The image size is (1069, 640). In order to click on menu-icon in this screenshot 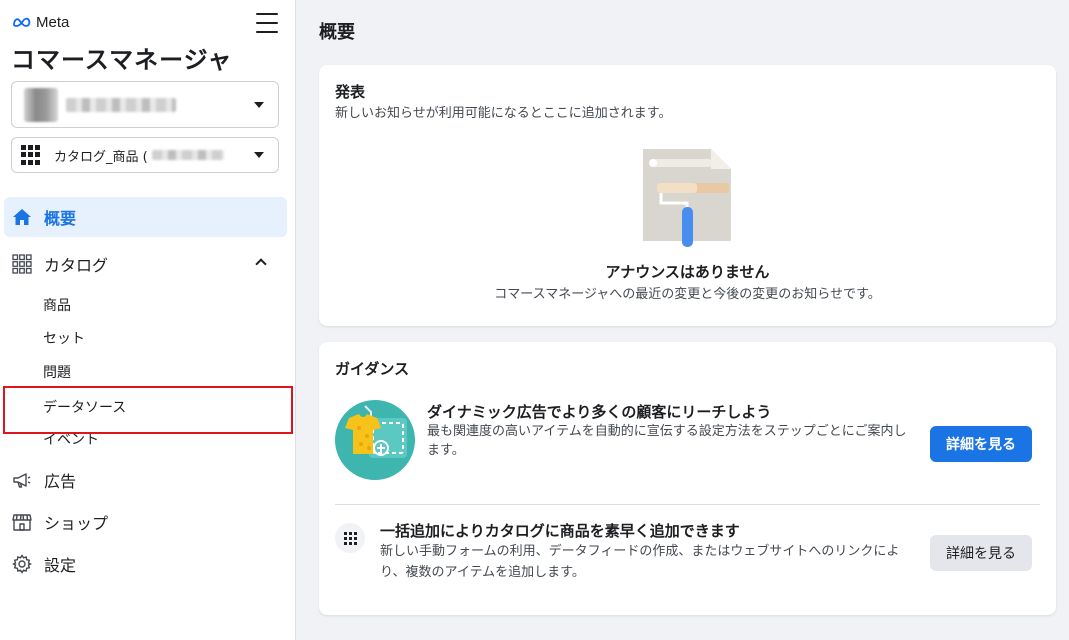, I will do `click(267, 23)`.